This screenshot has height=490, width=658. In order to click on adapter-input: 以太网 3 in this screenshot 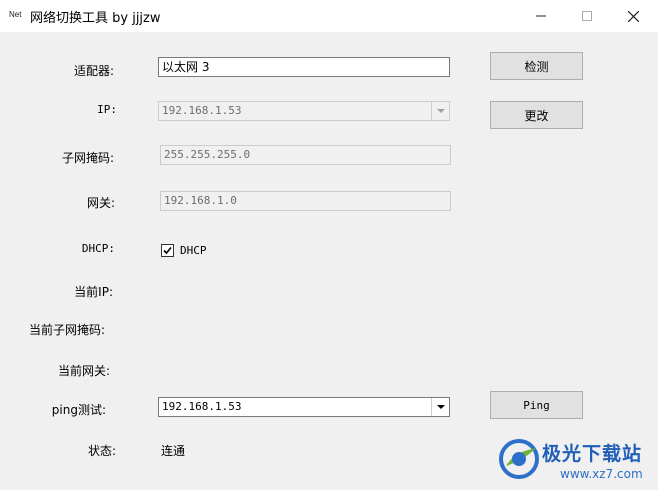, I will do `click(304, 67)`.